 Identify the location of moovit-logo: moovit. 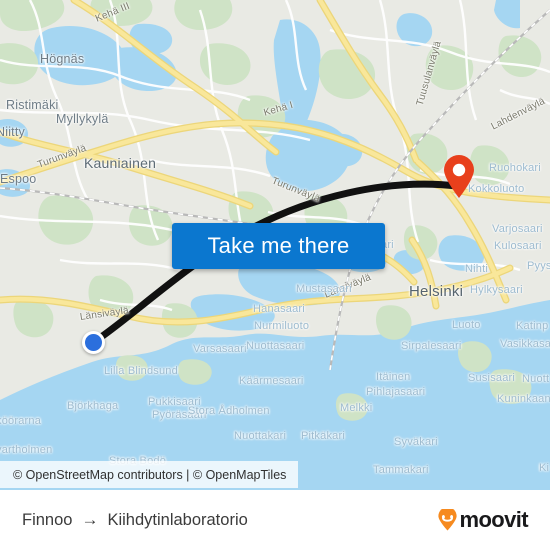
(483, 520).